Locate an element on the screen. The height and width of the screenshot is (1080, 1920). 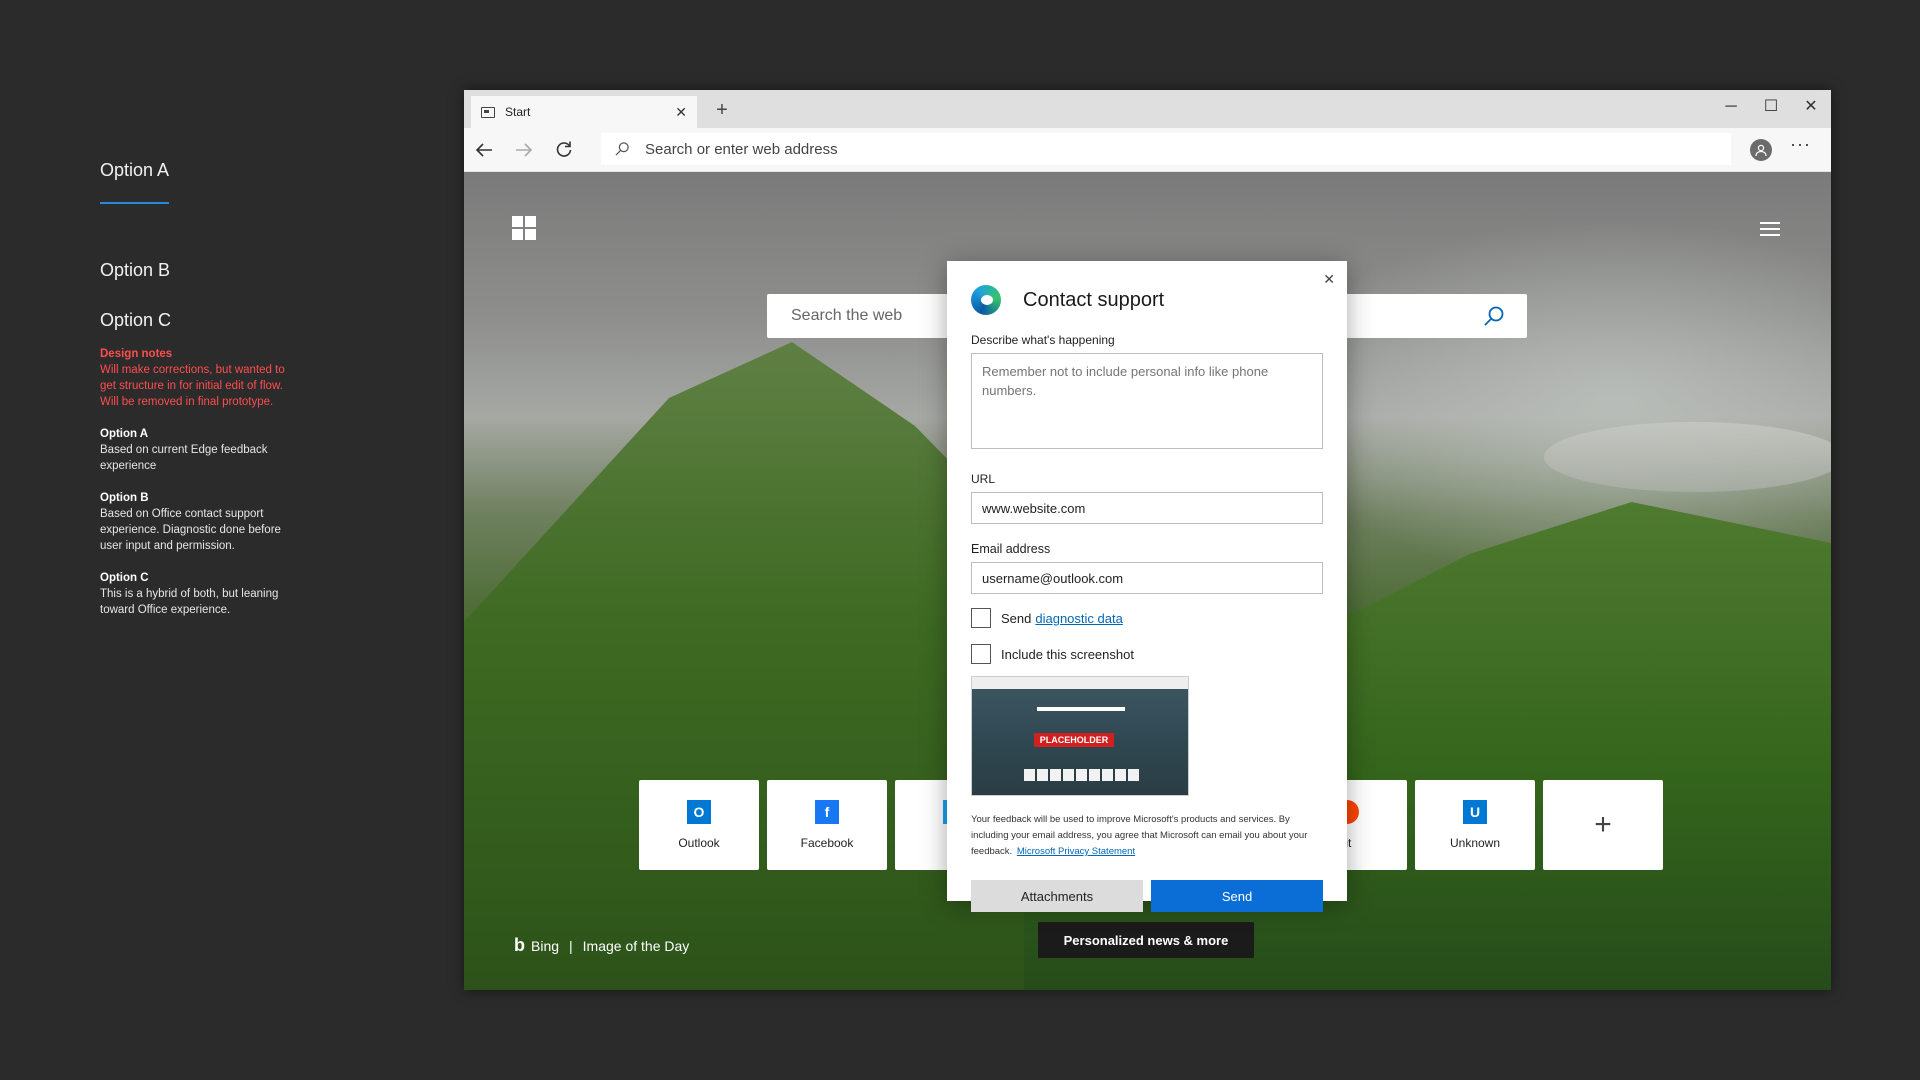
option-b-link: Option B is located at coordinates (135, 270).